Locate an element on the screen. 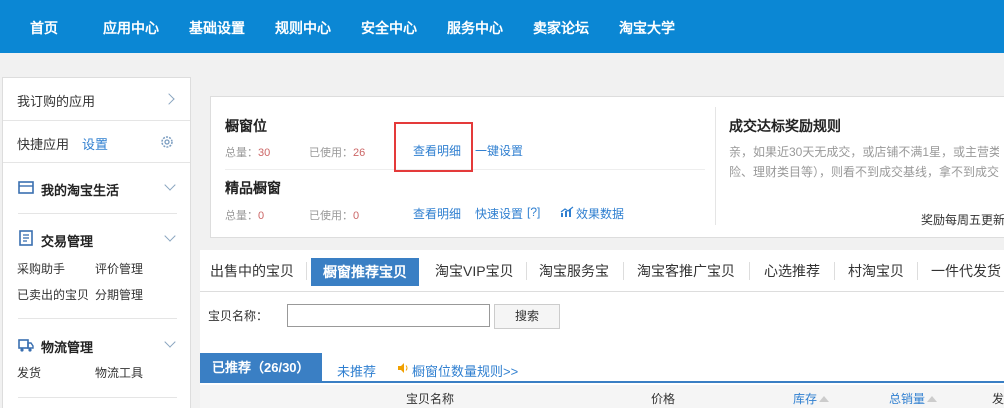  search-button: 搜索 is located at coordinates (527, 316).